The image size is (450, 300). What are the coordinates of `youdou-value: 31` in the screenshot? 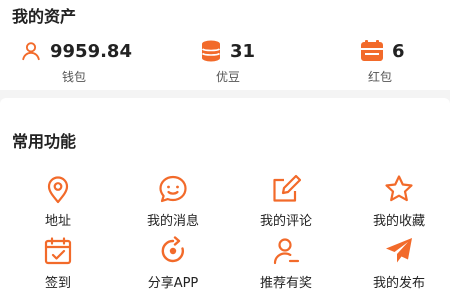 It's located at (243, 51).